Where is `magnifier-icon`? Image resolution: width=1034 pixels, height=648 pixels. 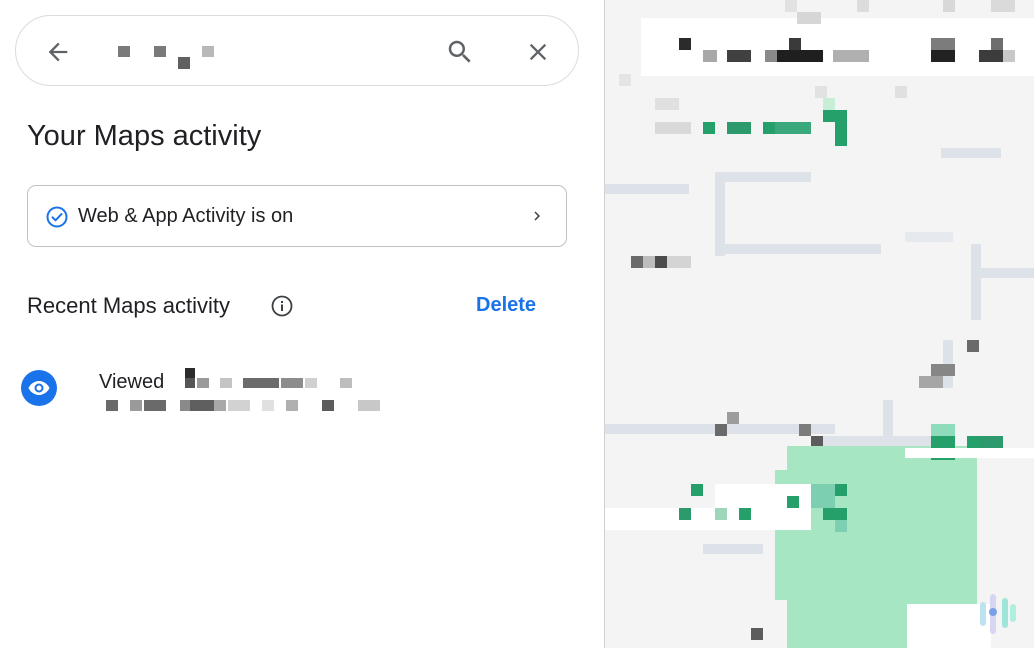
magnifier-icon is located at coordinates (459, 51).